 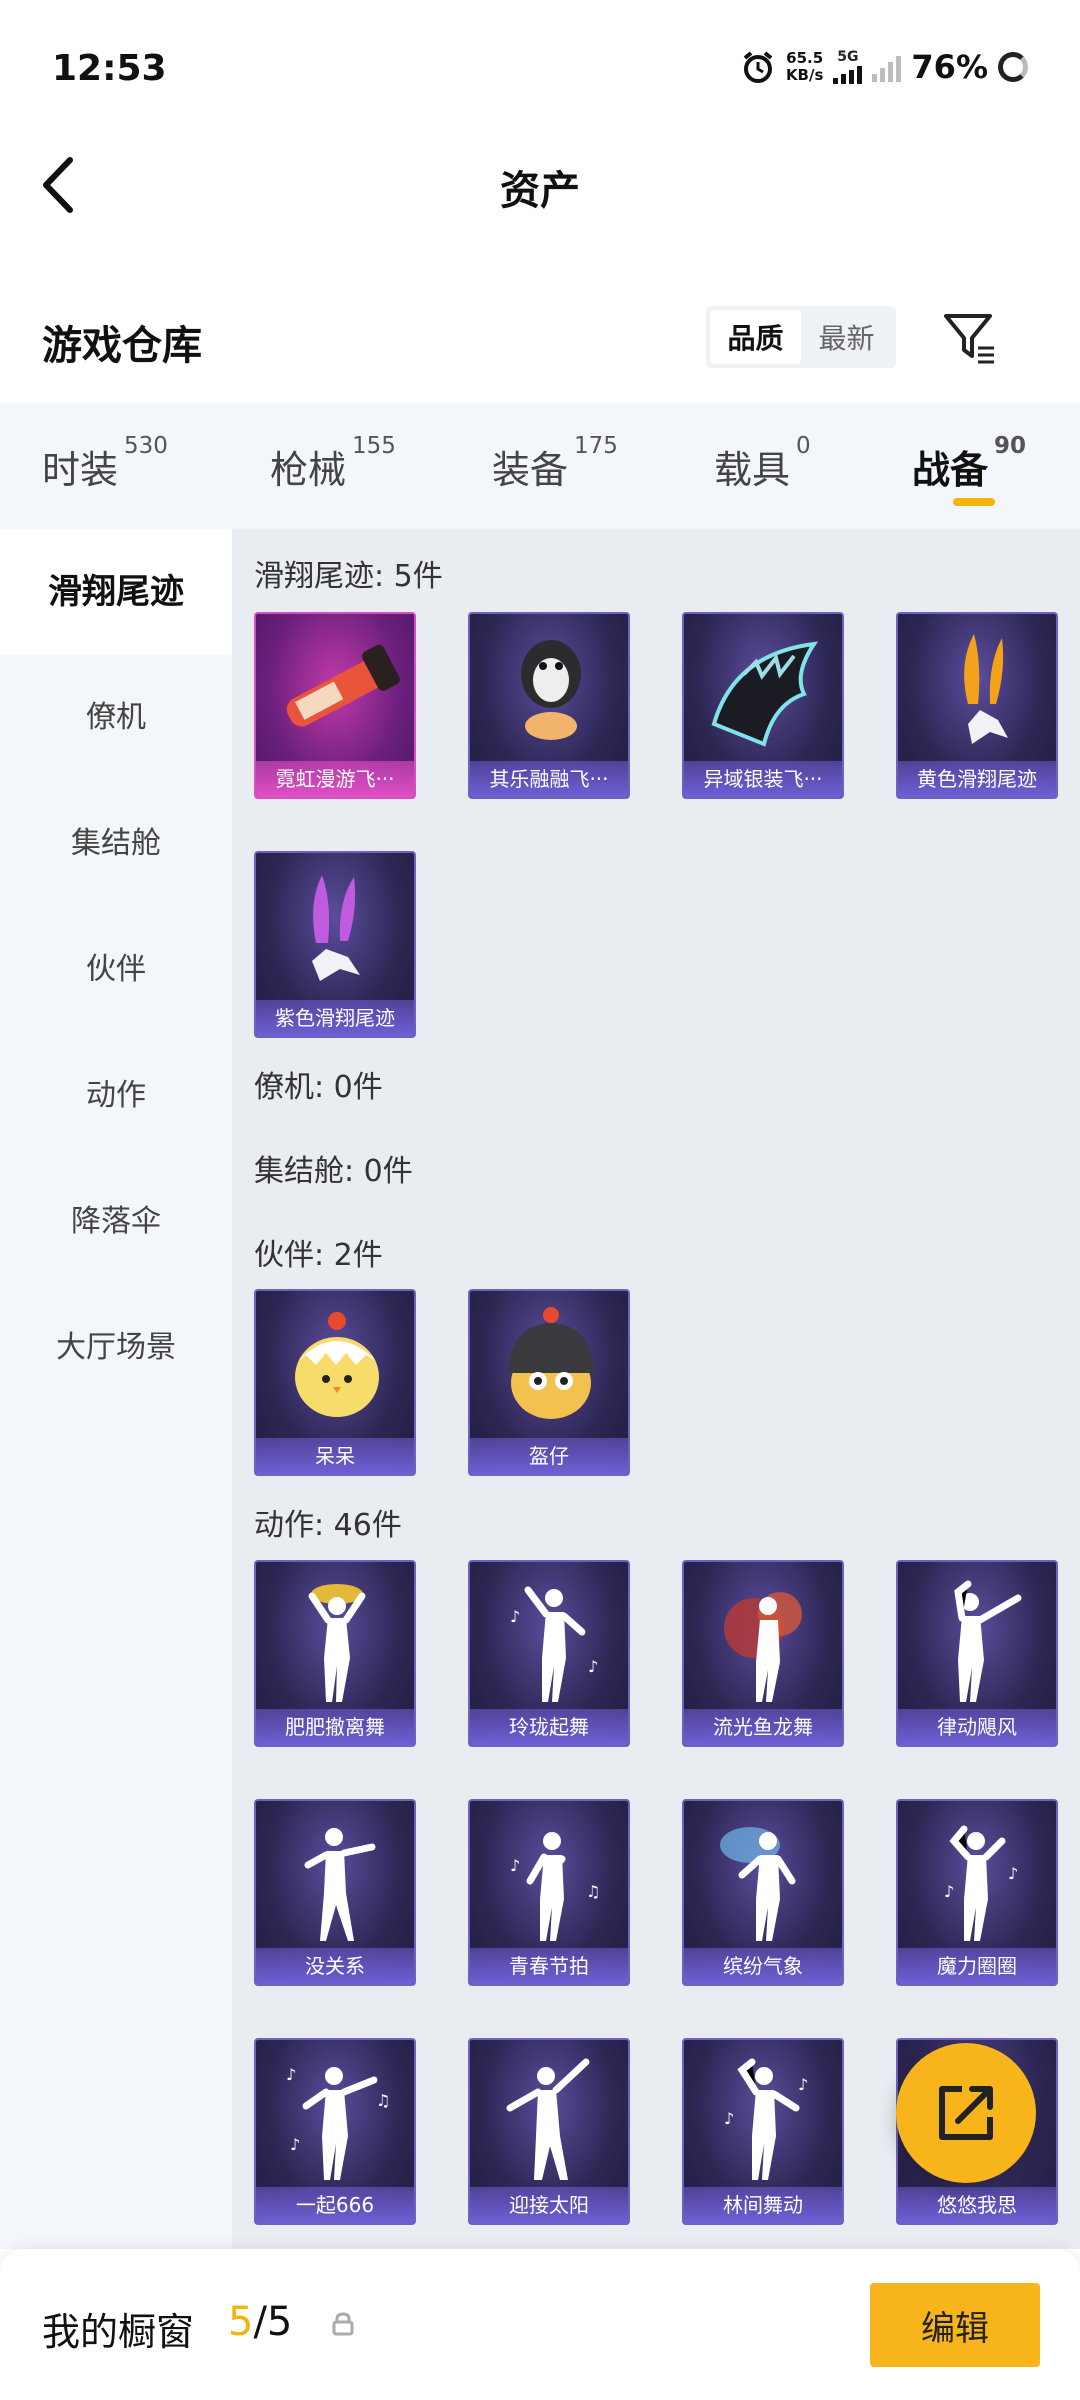 I want to click on item-card: 迎接太阳, so click(x=549, y=2131).